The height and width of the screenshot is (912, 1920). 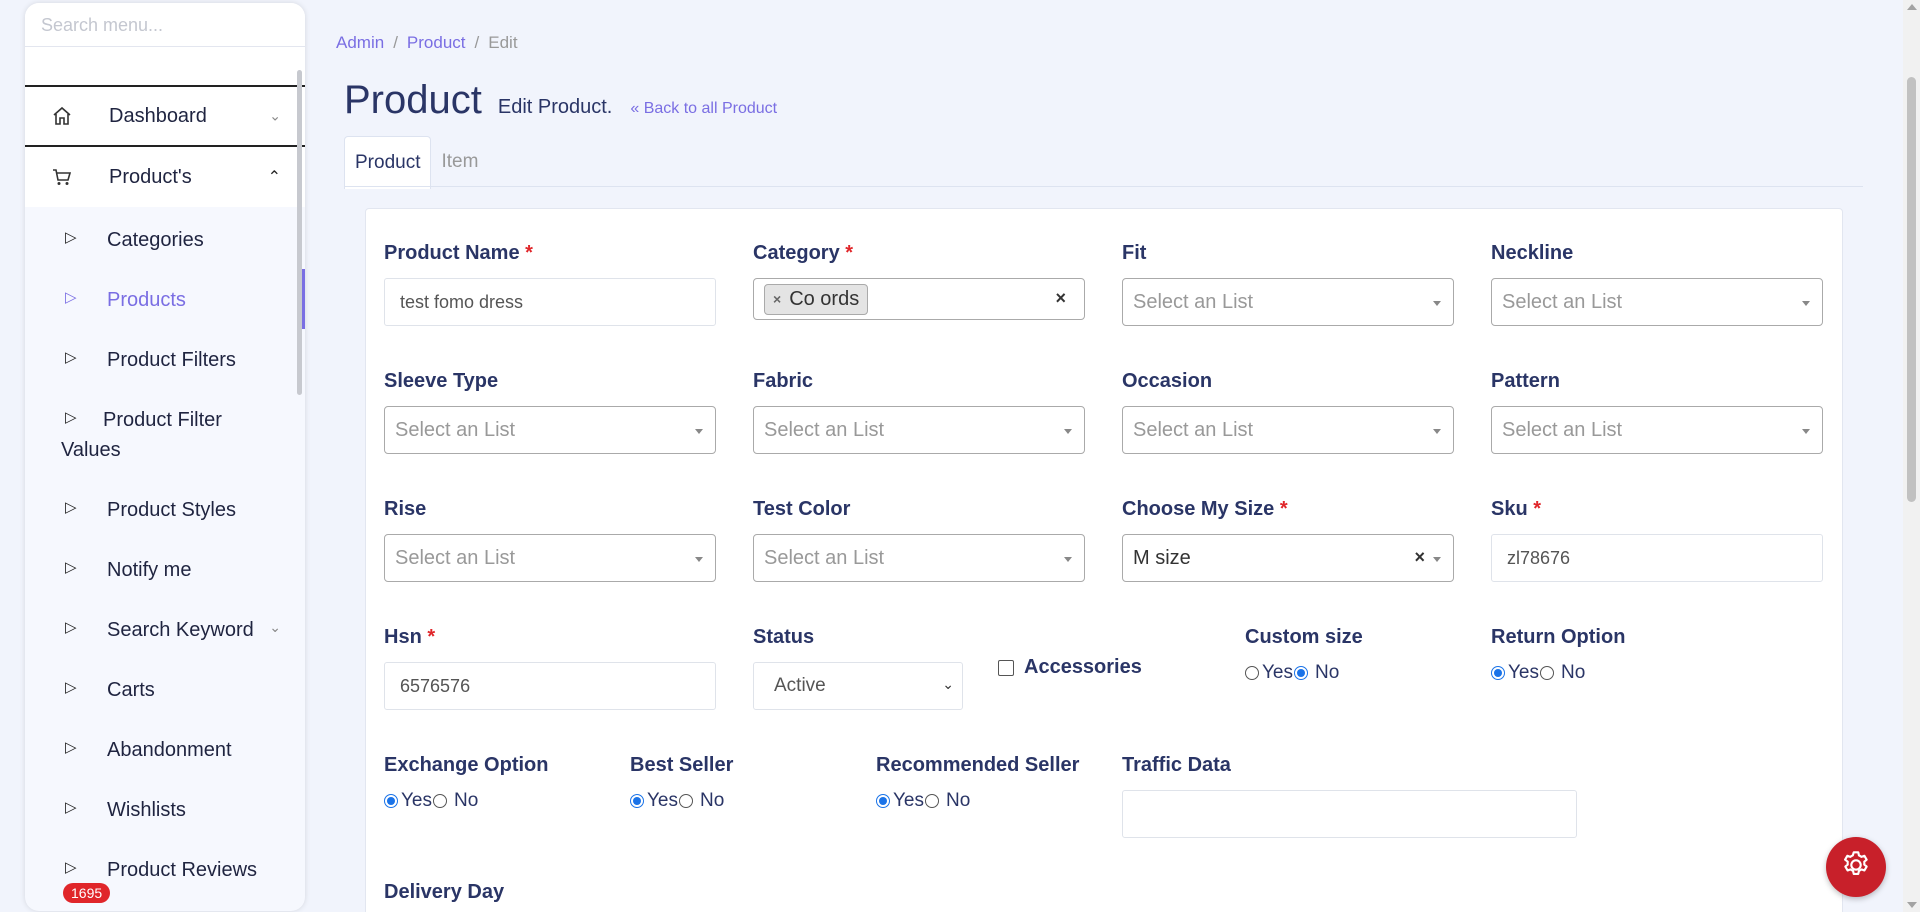 What do you see at coordinates (948, 684) in the screenshot?
I see `chevron-down-icon: ⌄` at bounding box center [948, 684].